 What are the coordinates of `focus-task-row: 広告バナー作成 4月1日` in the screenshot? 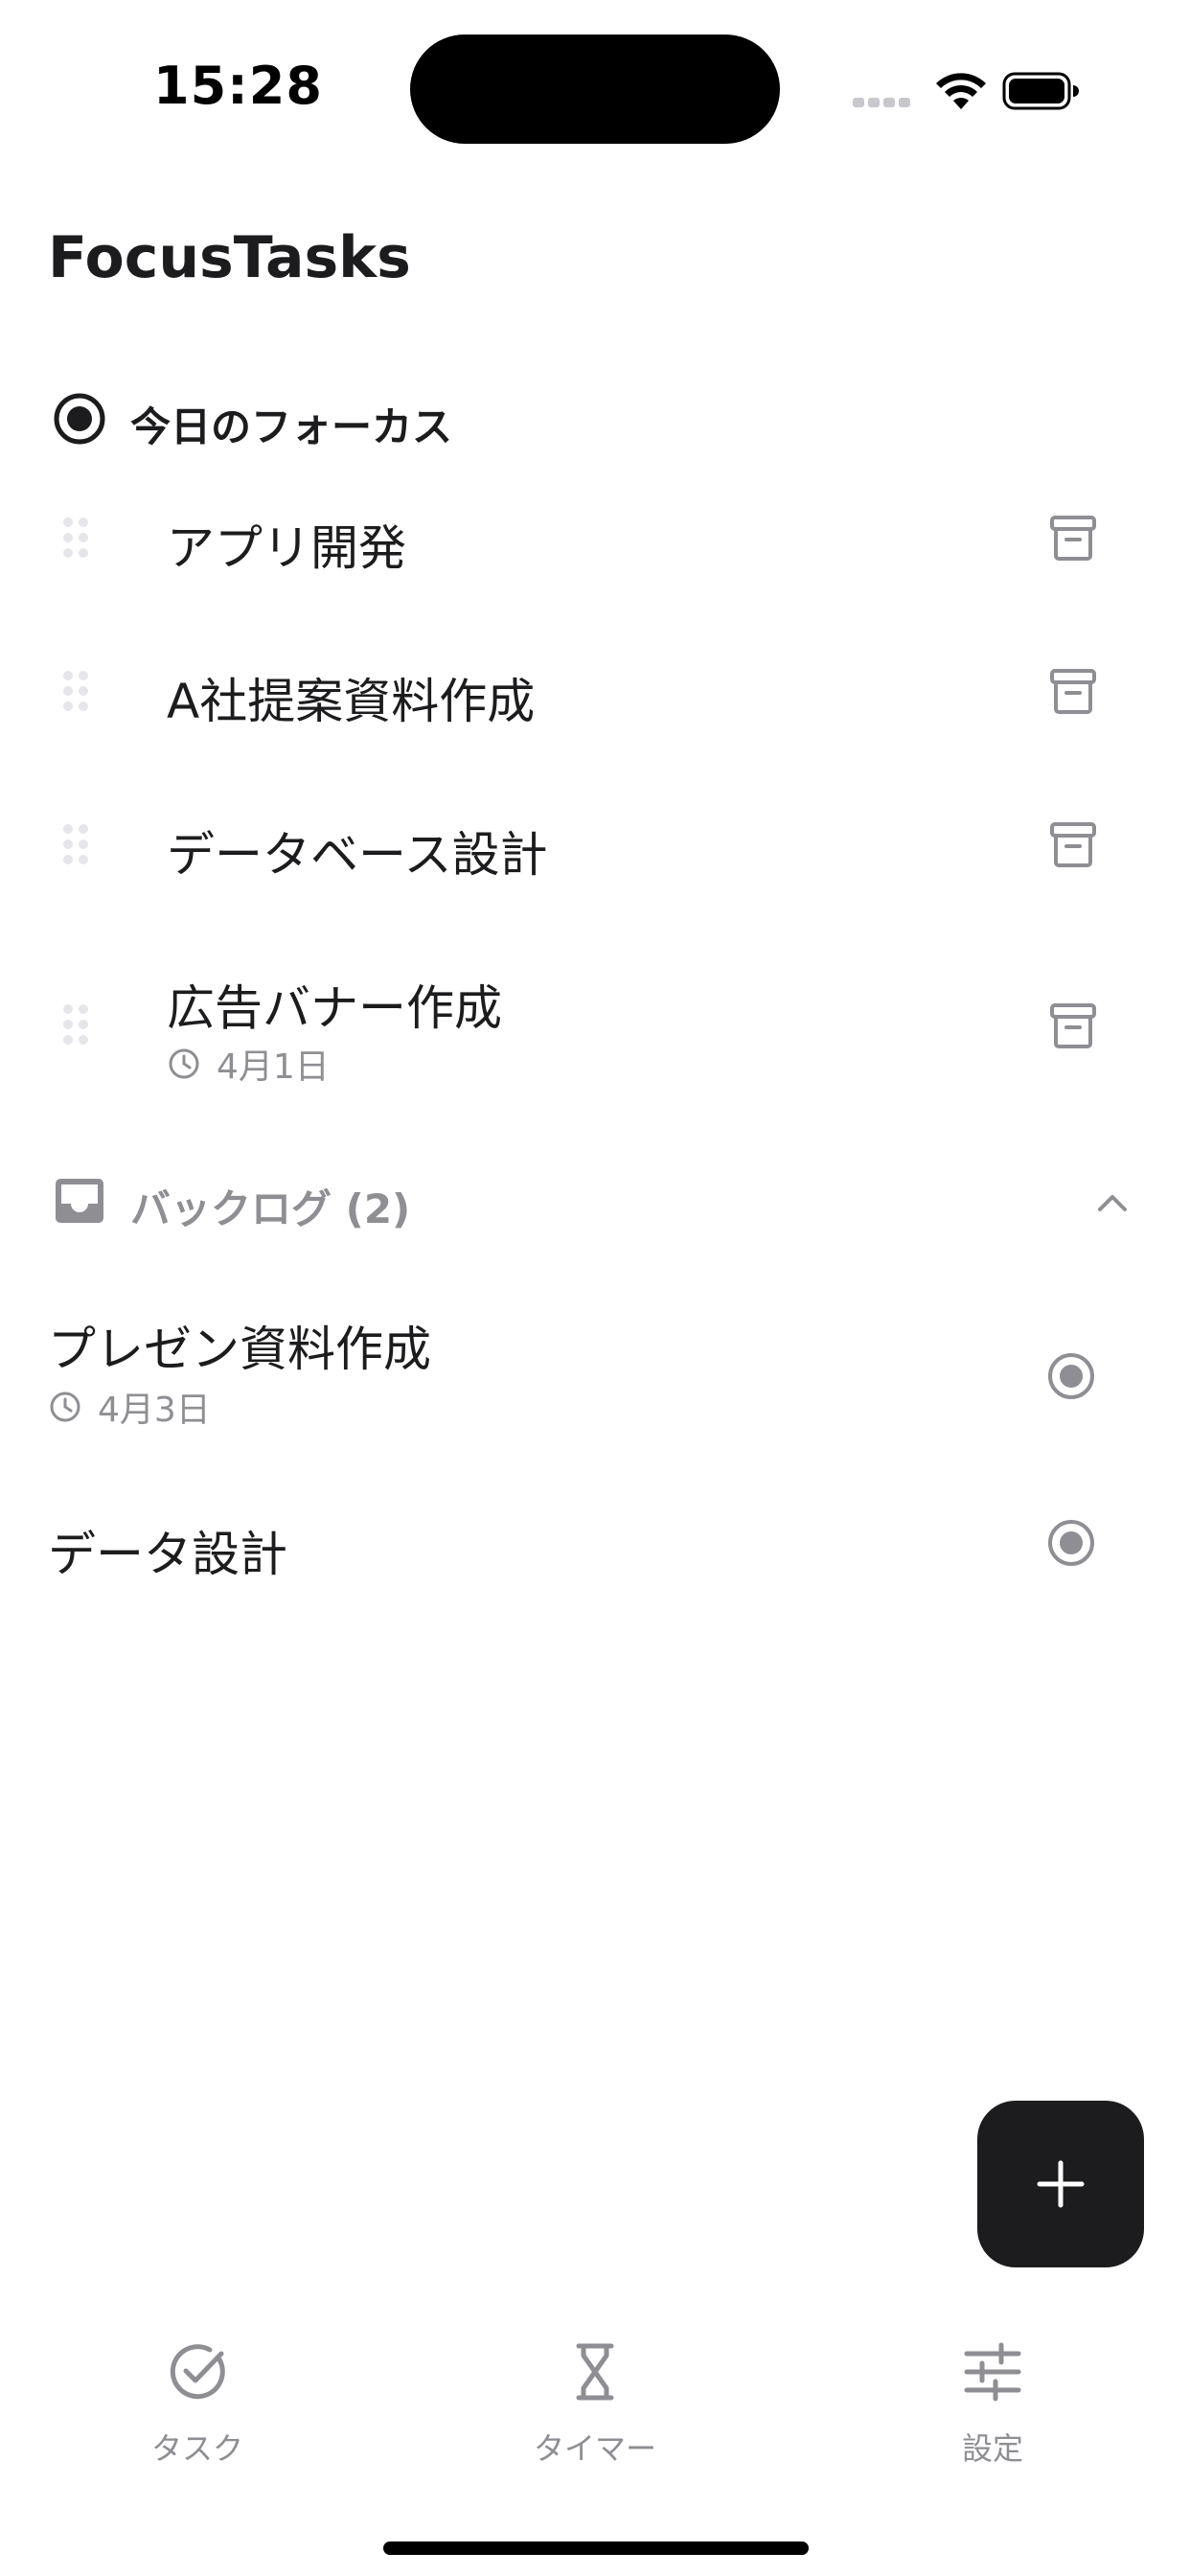 It's located at (595, 1030).